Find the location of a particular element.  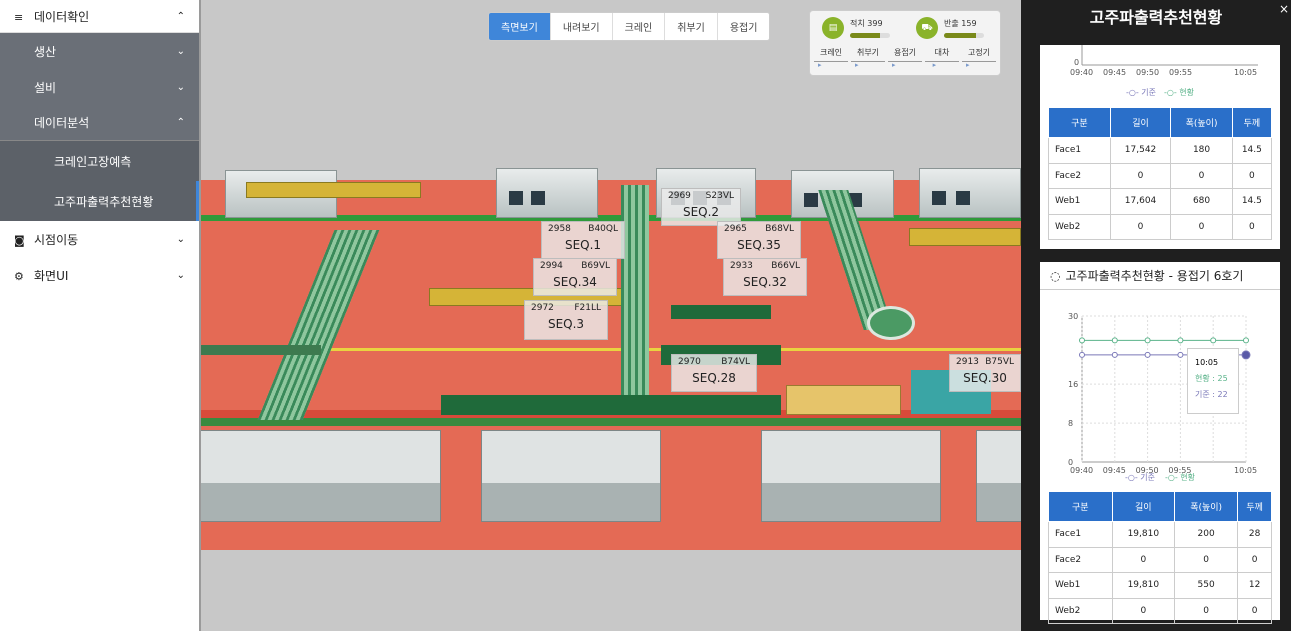

seq-number: SEQ.30 is located at coordinates (985, 378).